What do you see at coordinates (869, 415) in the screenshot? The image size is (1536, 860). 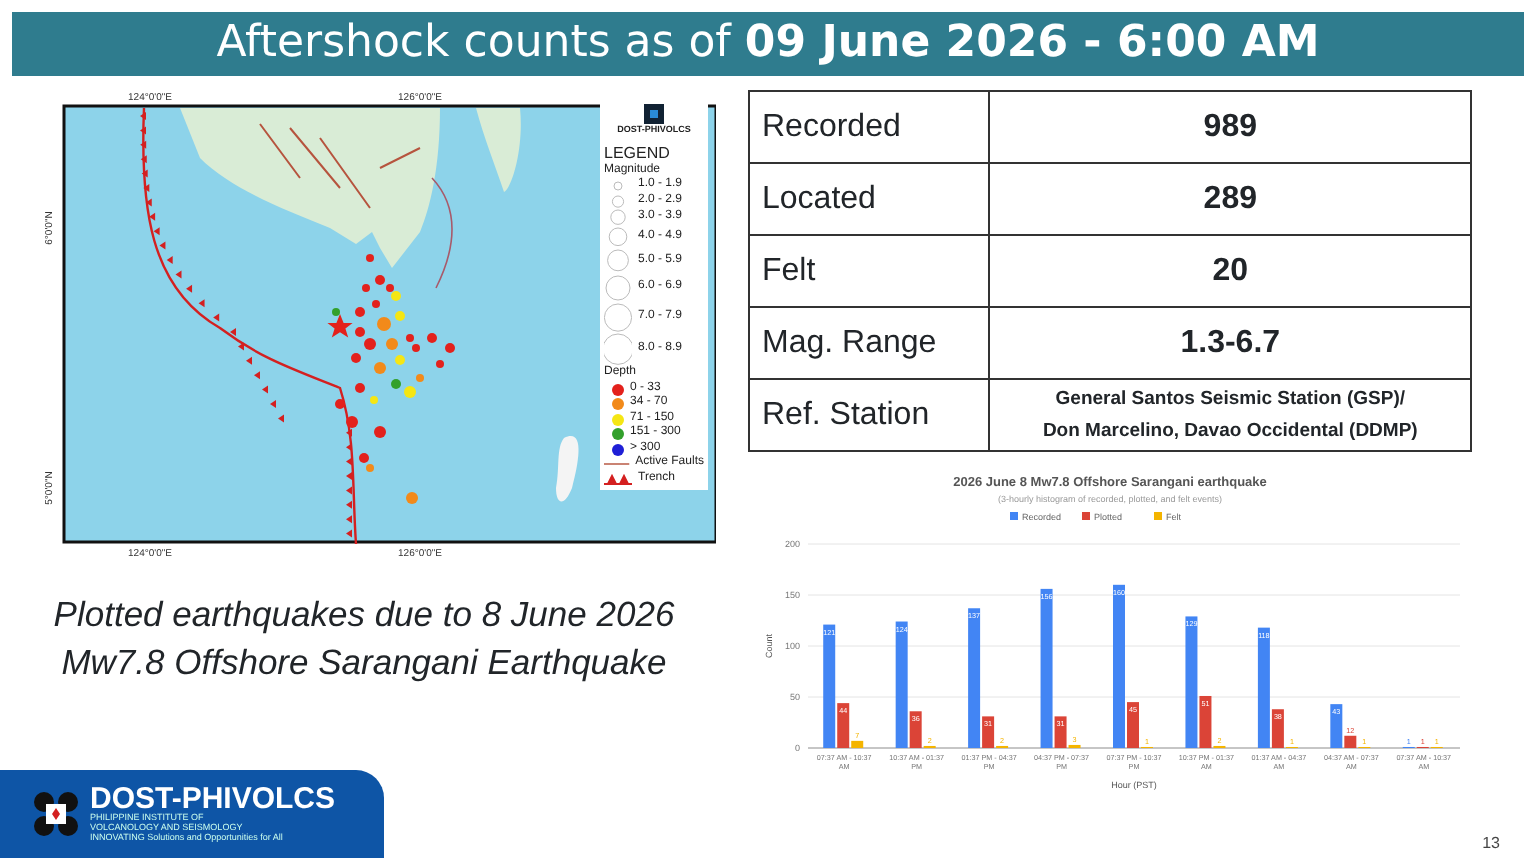 I see `table-cell: Ref. Station` at bounding box center [869, 415].